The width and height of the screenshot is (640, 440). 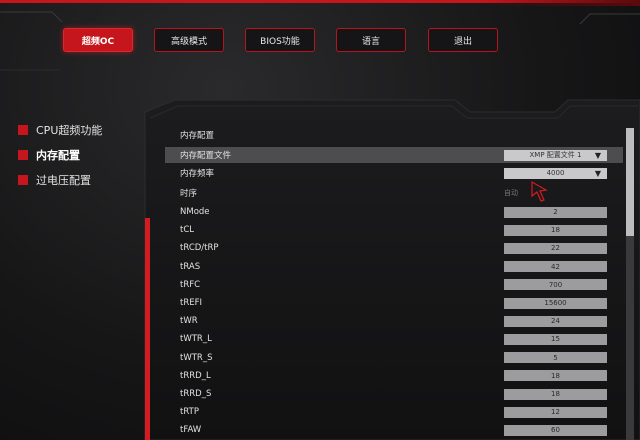 What do you see at coordinates (394, 212) in the screenshot?
I see `timing-param-row: NMode 2` at bounding box center [394, 212].